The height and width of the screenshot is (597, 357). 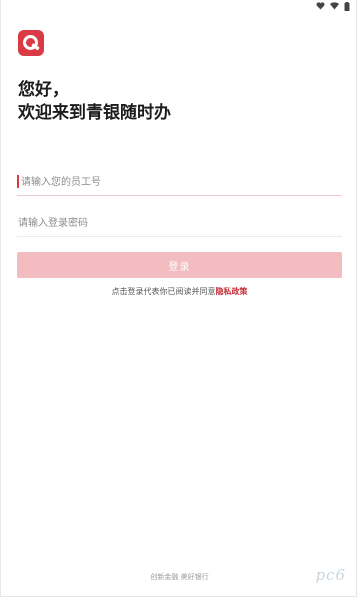 I want to click on status-icons, so click(x=333, y=6).